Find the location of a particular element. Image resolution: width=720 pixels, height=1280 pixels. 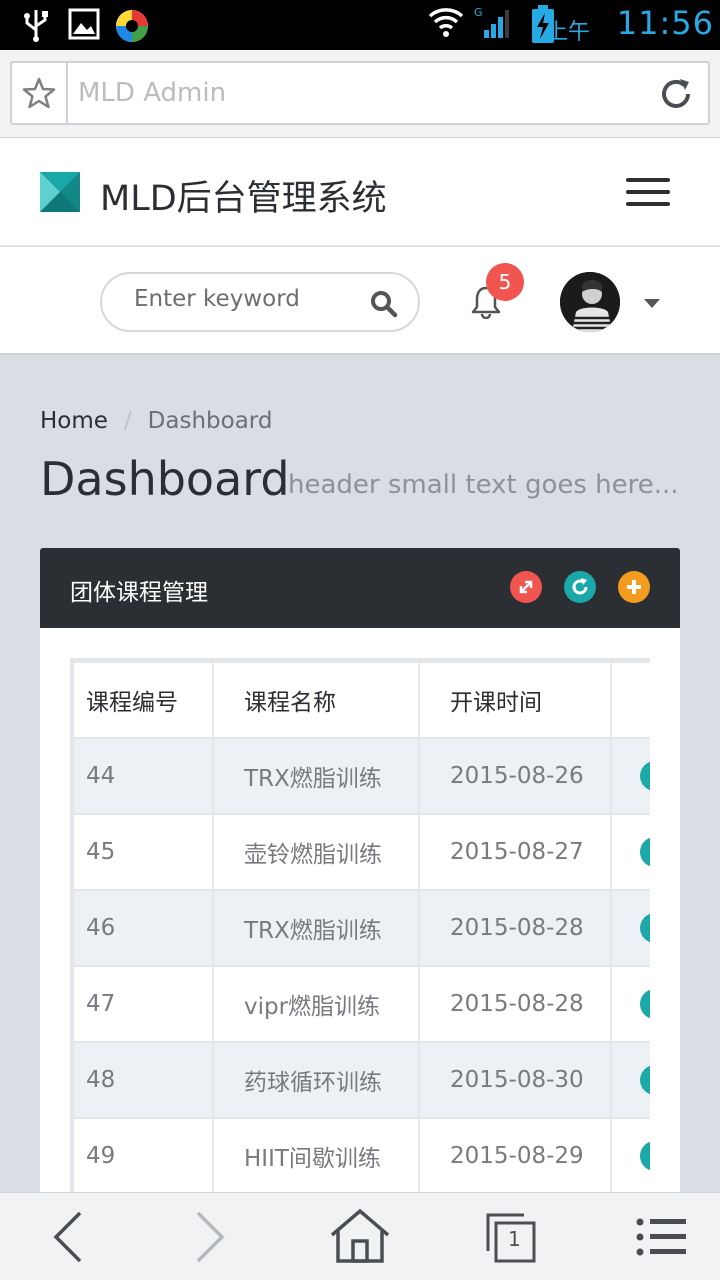

avatar is located at coordinates (590, 302).